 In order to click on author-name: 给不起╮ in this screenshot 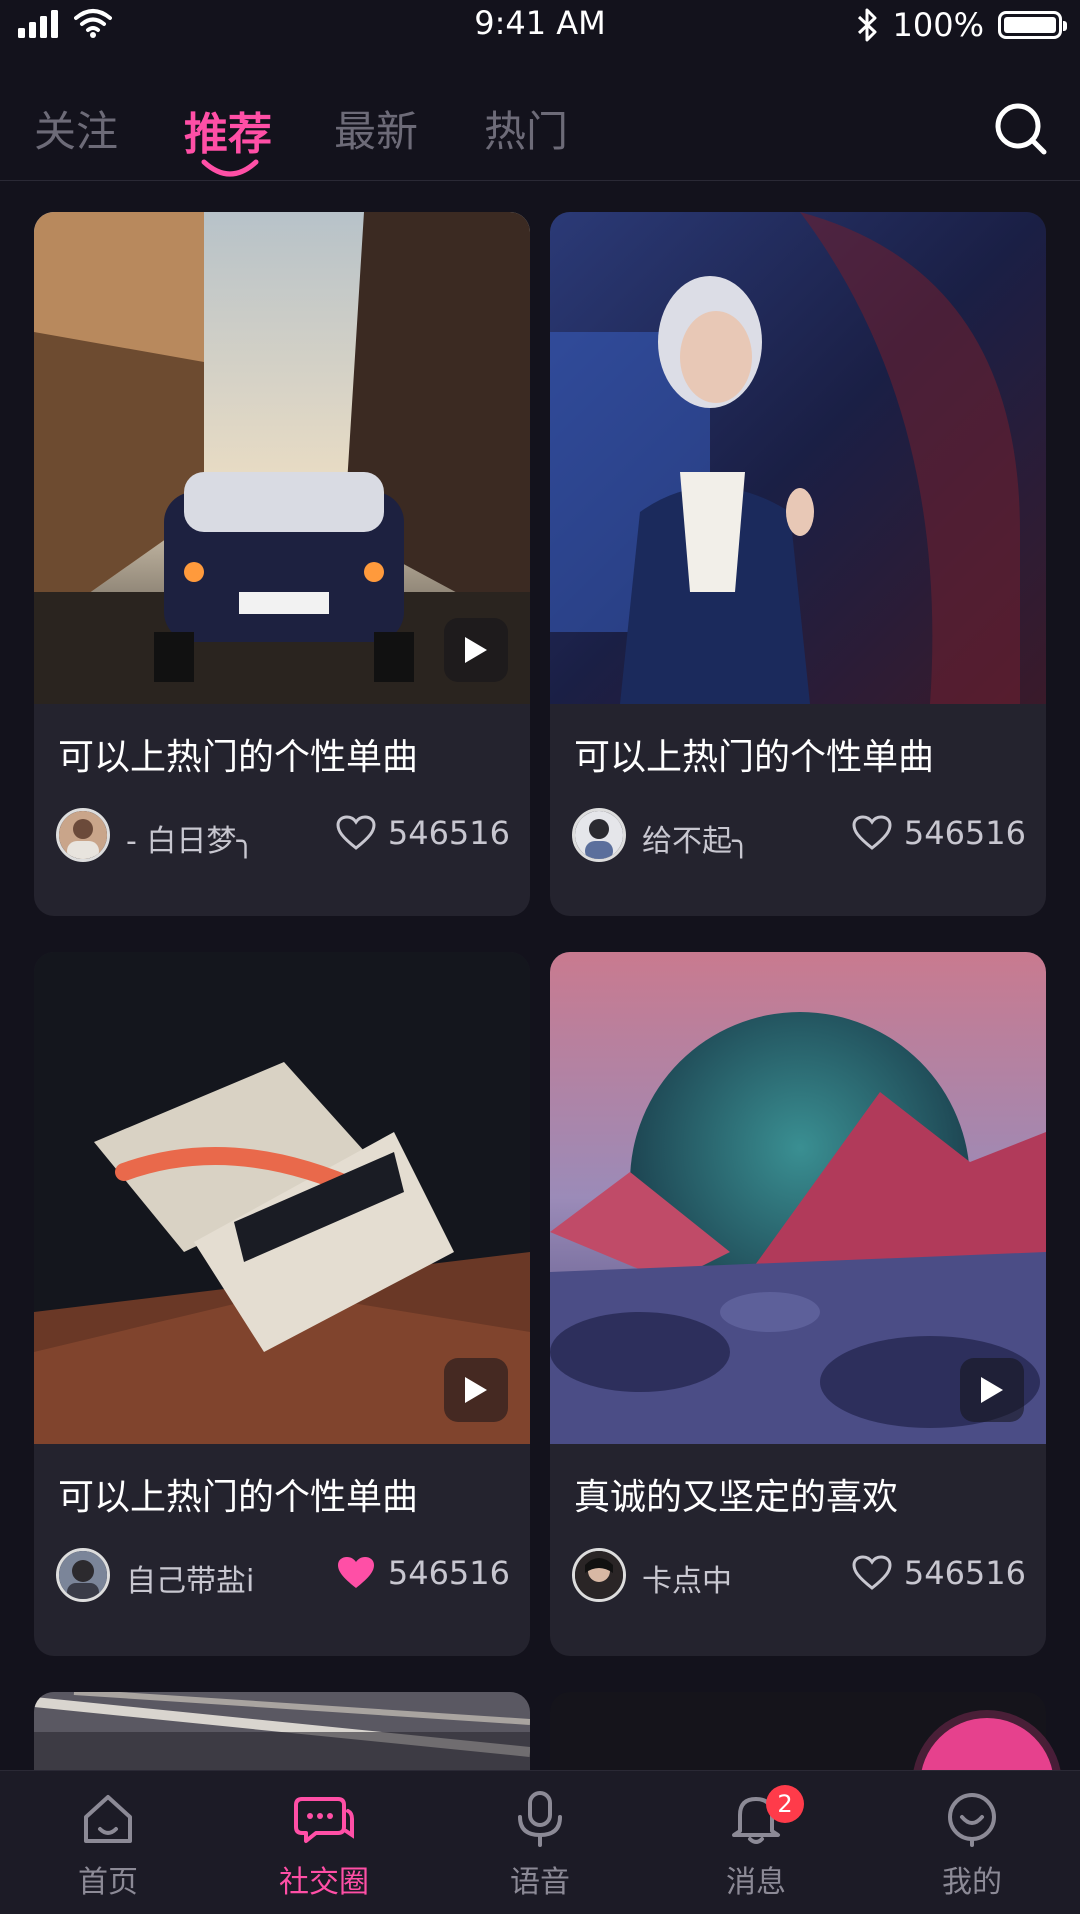, I will do `click(696, 838)`.